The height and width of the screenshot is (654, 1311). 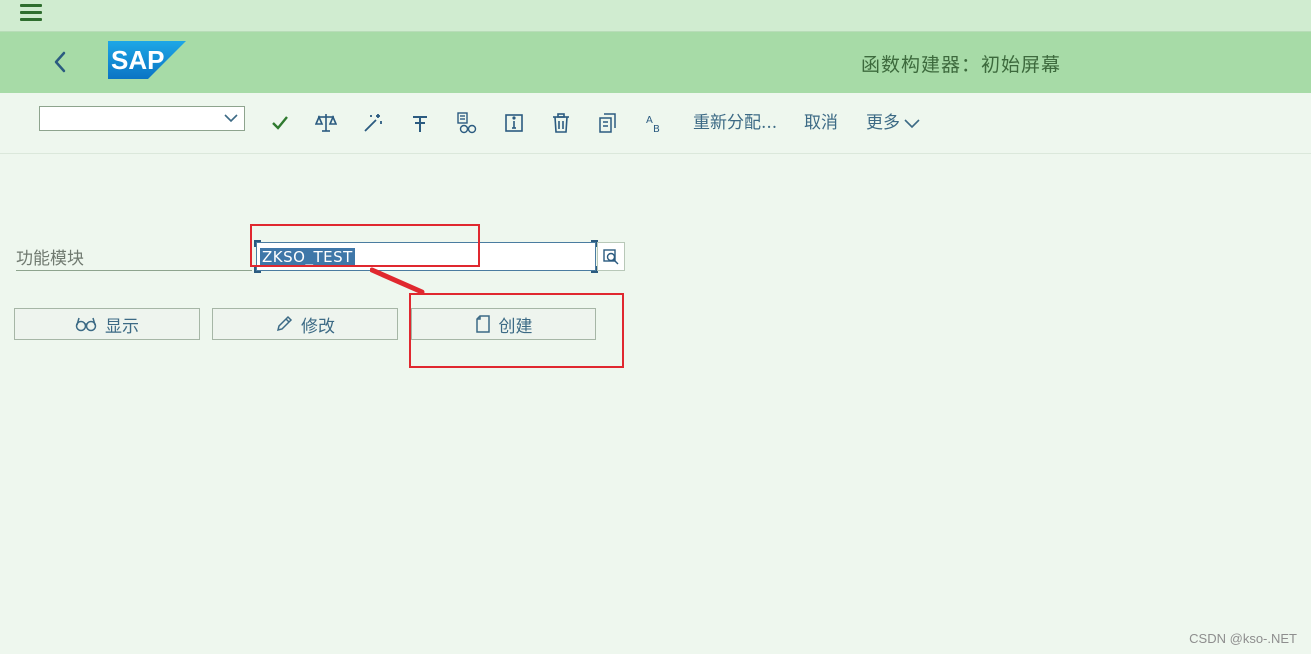 I want to click on where-used-icon, so click(x=467, y=123).